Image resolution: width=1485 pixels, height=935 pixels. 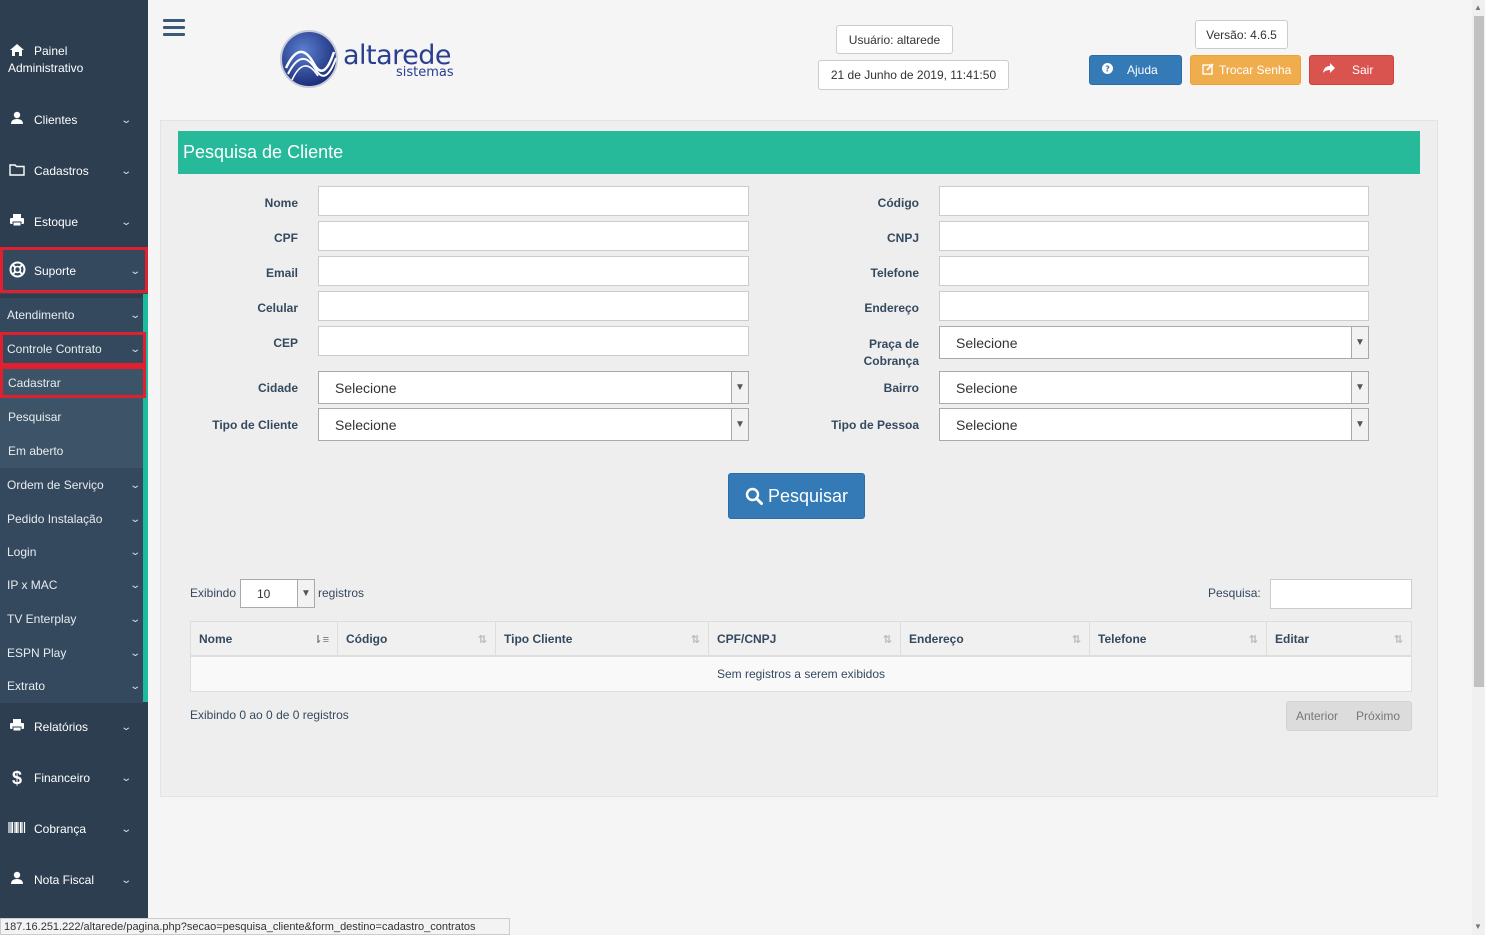 What do you see at coordinates (71, 653) in the screenshot?
I see `sidebar-sub-espn-play: ESPN Play ⌄` at bounding box center [71, 653].